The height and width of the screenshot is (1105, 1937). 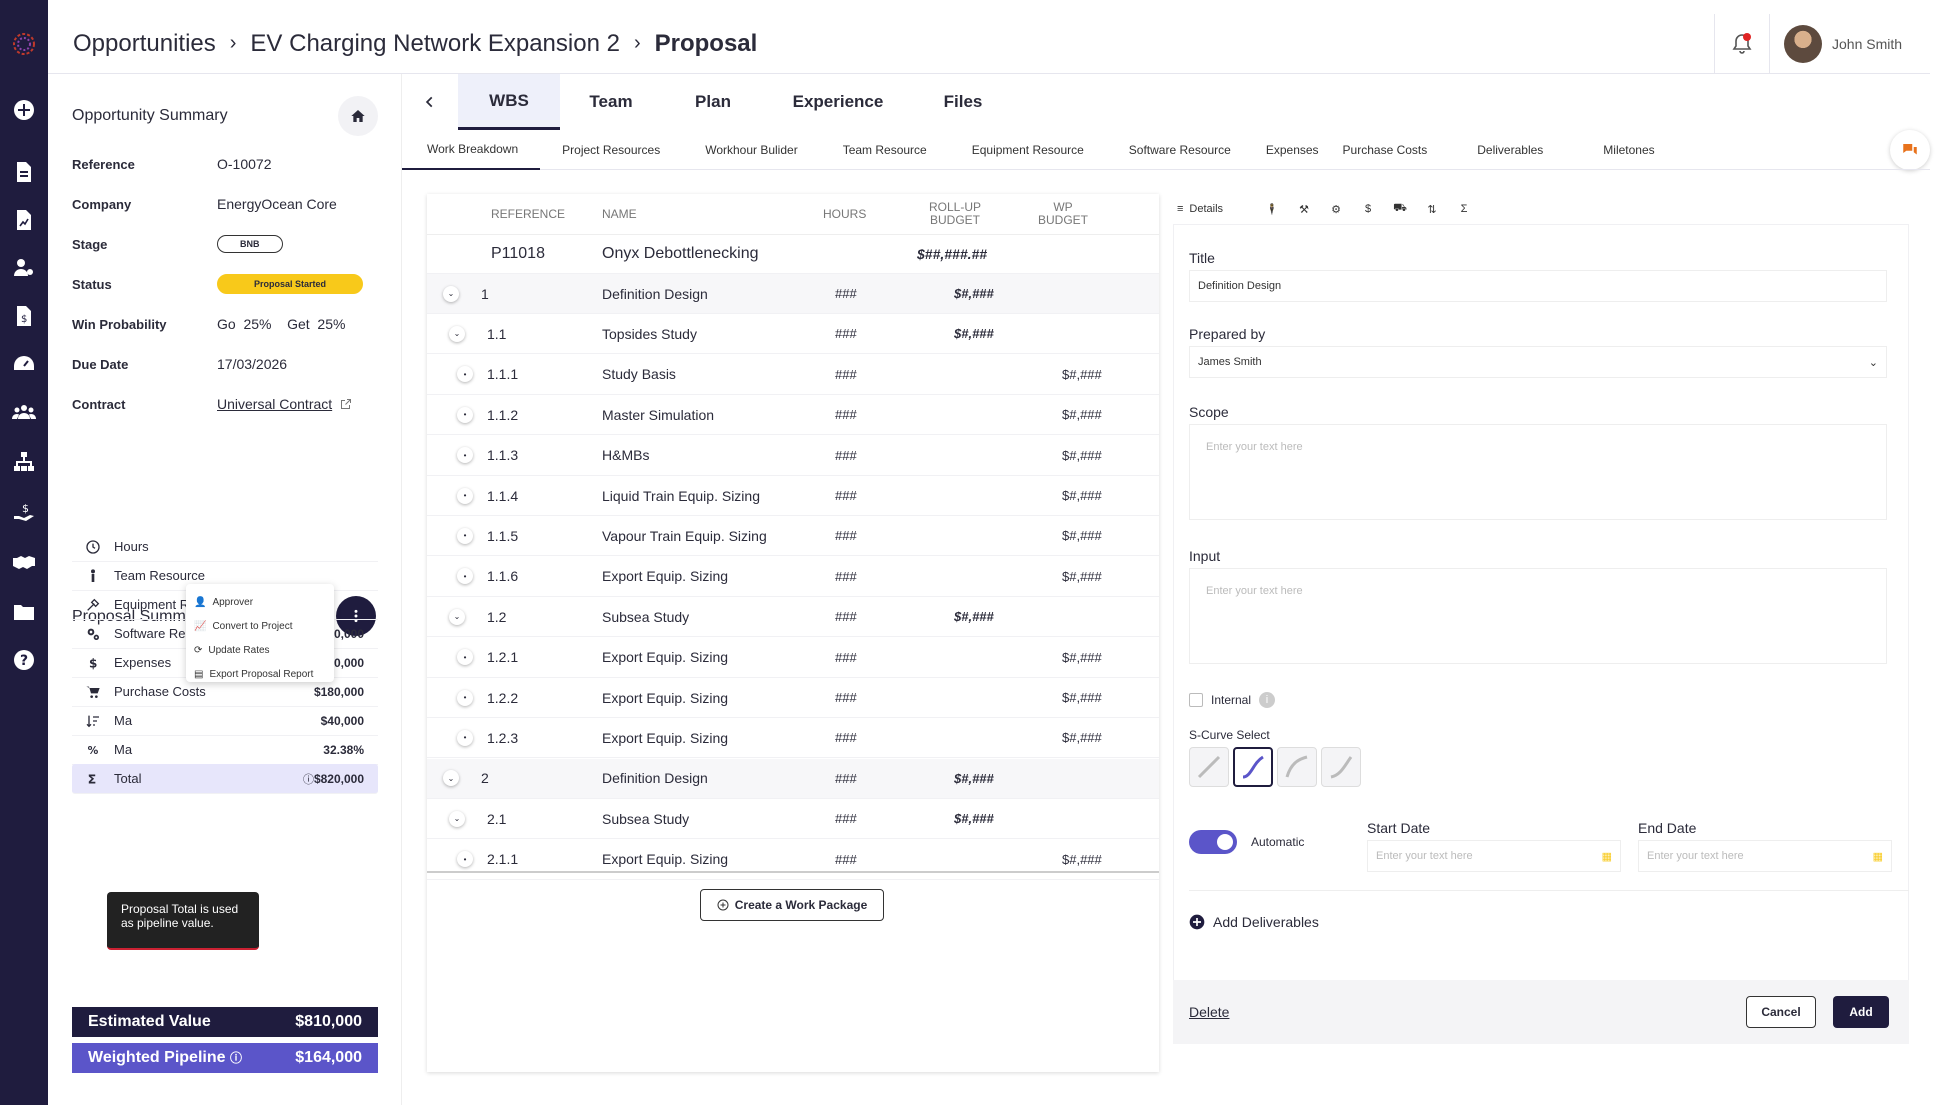 I want to click on details-tab-label: Details, so click(x=1206, y=209).